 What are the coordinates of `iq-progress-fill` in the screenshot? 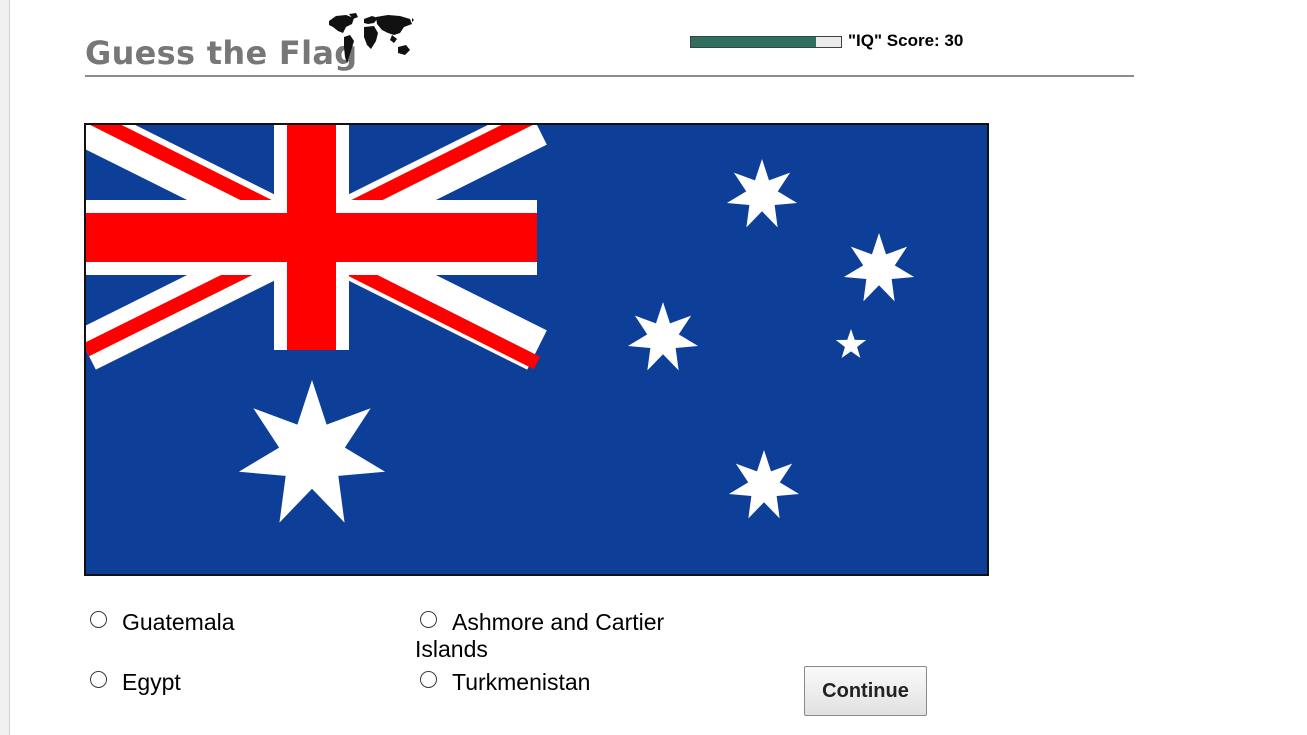 It's located at (753, 42).